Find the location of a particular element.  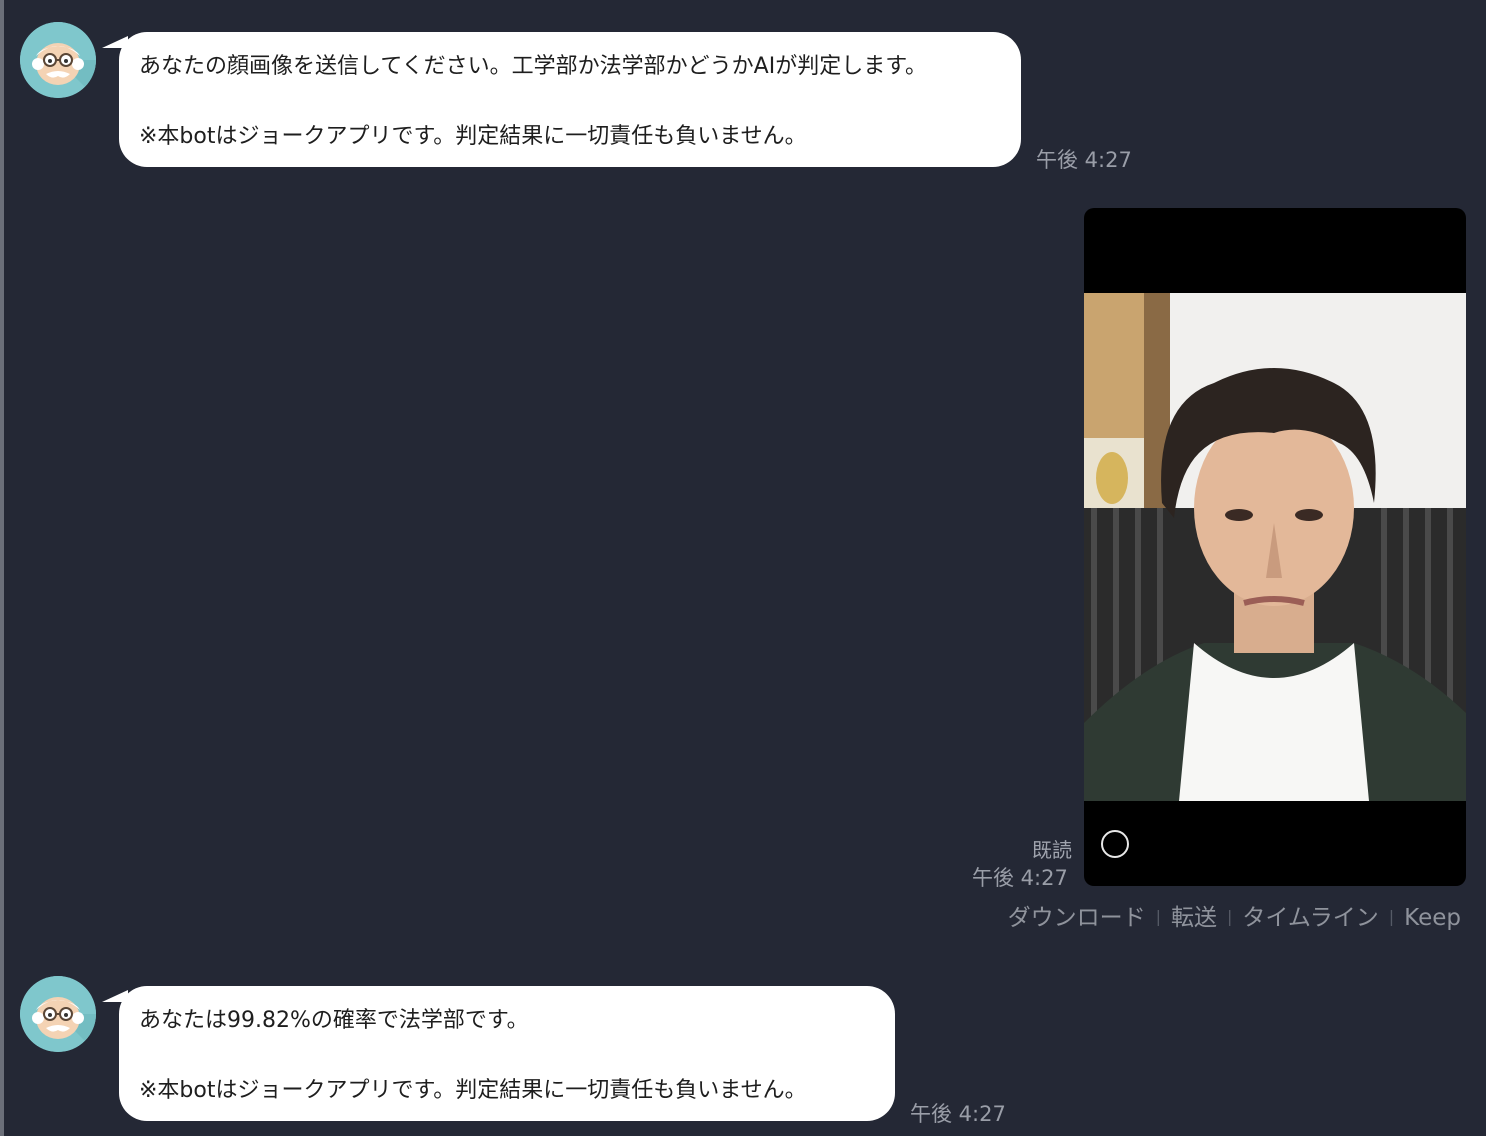

read-receipt: 既読 is located at coordinates (1016, 848).